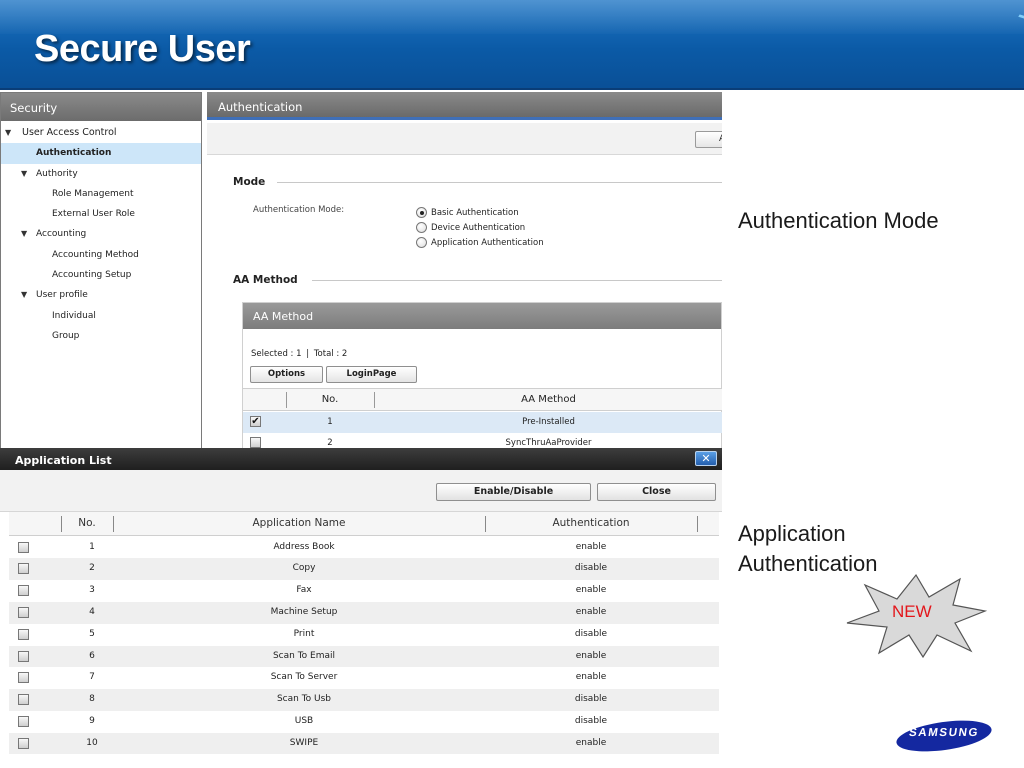 This screenshot has width=1024, height=768. I want to click on authentication-mode-annotation: Authentication Mode, so click(838, 220).